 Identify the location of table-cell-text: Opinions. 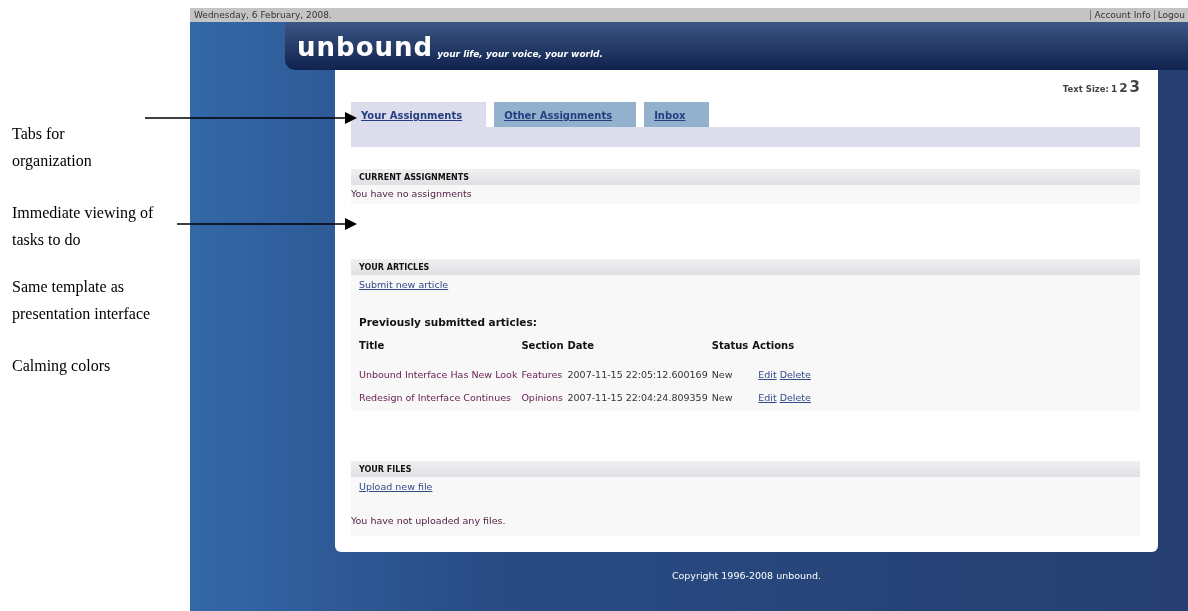
(542, 398).